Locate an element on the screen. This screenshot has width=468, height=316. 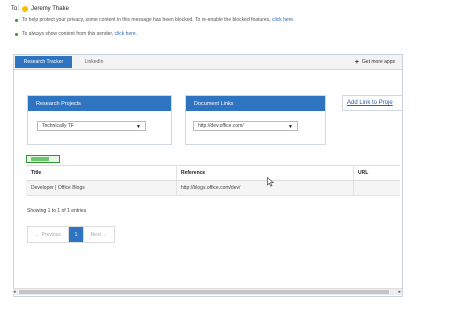
mouse-cursor-icon is located at coordinates (270, 182).